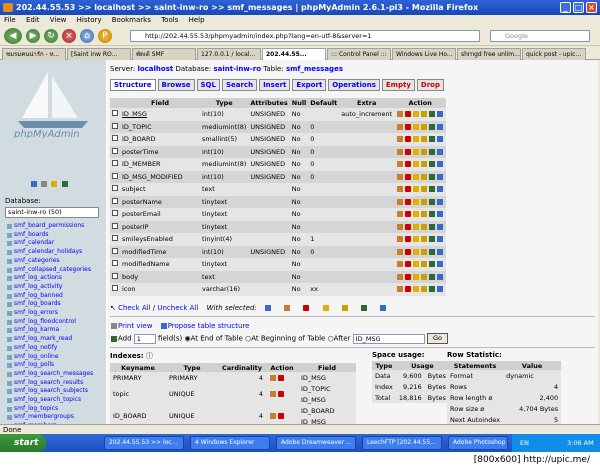 The image size is (600, 469). What do you see at coordinates (169, 20) in the screenshot?
I see `menu-tools: Tools` at bounding box center [169, 20].